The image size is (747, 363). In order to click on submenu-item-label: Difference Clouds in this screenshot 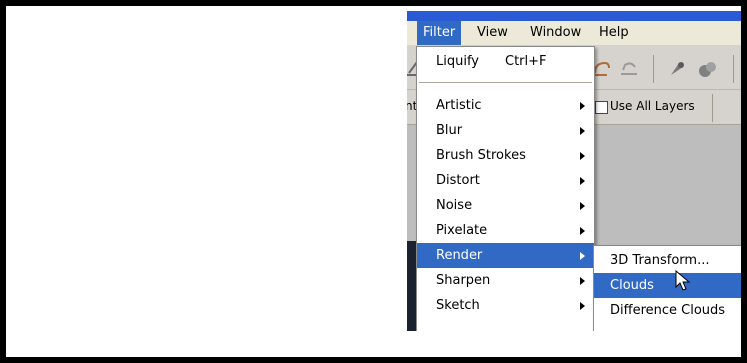, I will do `click(668, 310)`.